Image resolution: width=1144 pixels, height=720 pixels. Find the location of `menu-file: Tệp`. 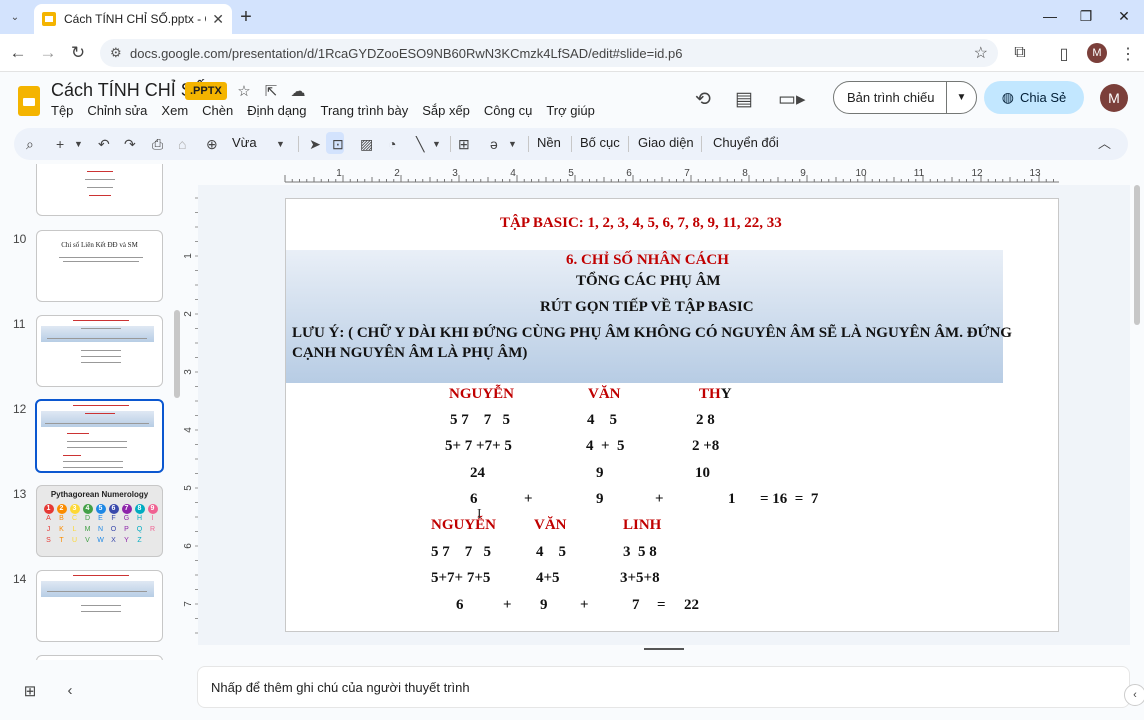

menu-file: Tệp is located at coordinates (62, 110).